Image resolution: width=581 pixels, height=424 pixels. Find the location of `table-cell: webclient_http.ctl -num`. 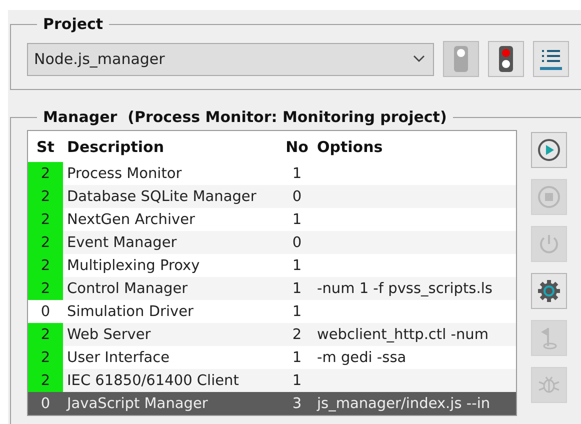

table-cell: webclient_http.ctl -num is located at coordinates (414, 334).